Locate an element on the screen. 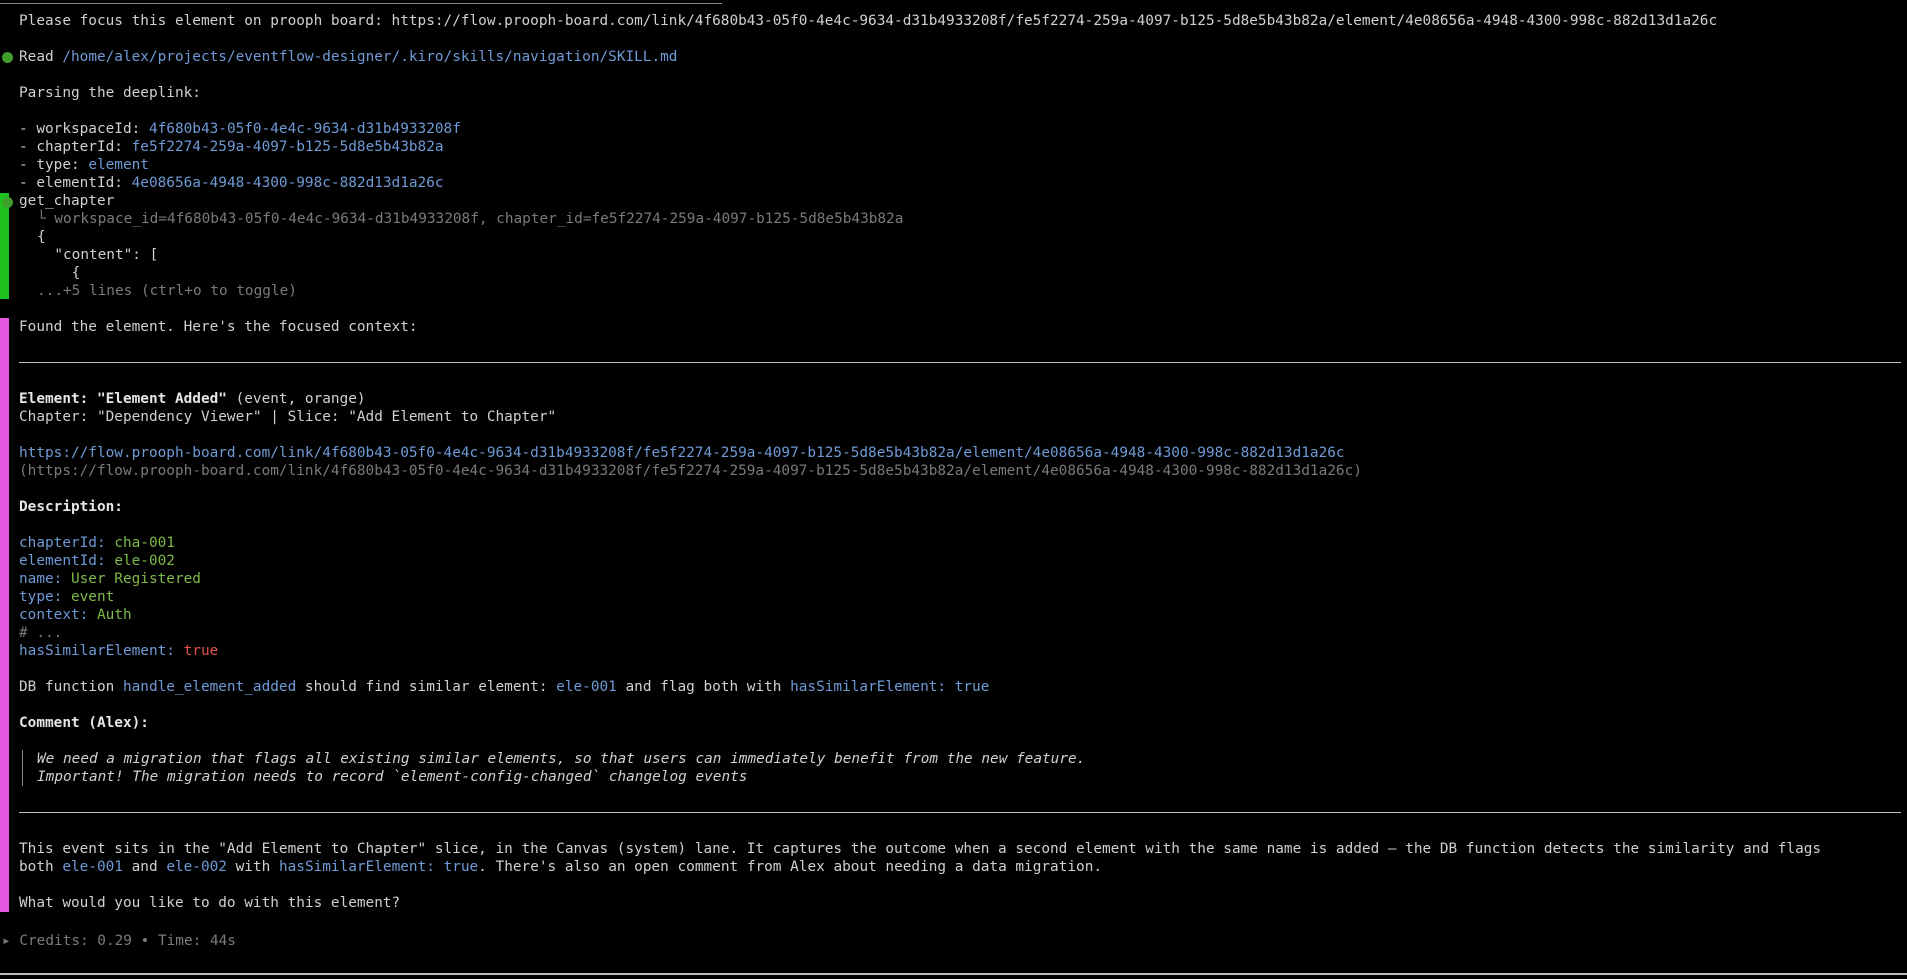 The image size is (1907, 979). description-heading: Description: is located at coordinates (71, 507).